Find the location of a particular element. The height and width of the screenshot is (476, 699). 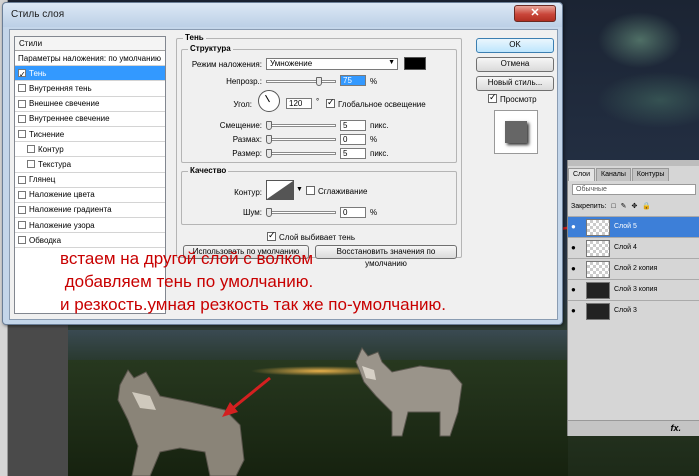

reset-default-button: Восстановить значения по умолчанию is located at coordinates (386, 256).